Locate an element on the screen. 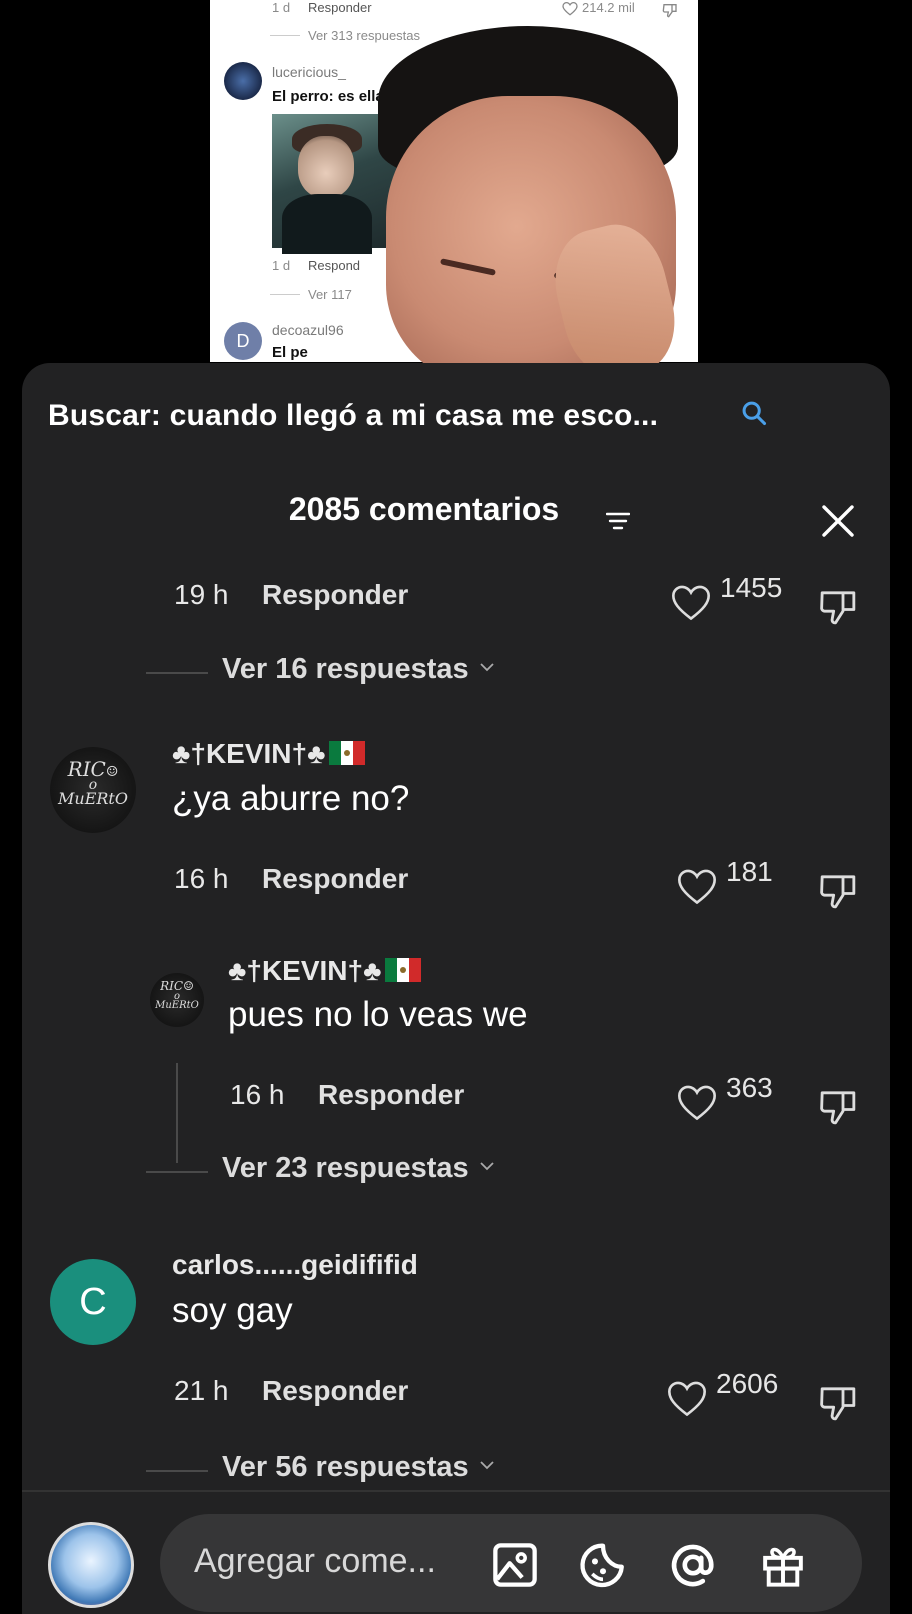  sm-heart-icon is located at coordinates (570, 9).